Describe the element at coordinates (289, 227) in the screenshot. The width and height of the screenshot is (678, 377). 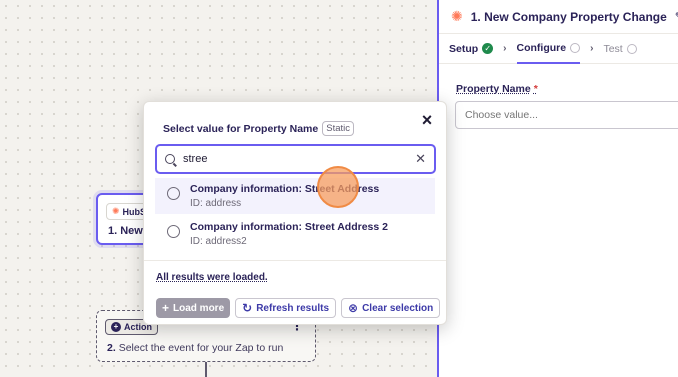
I see `option-label: Company information: Street Address 2` at that location.